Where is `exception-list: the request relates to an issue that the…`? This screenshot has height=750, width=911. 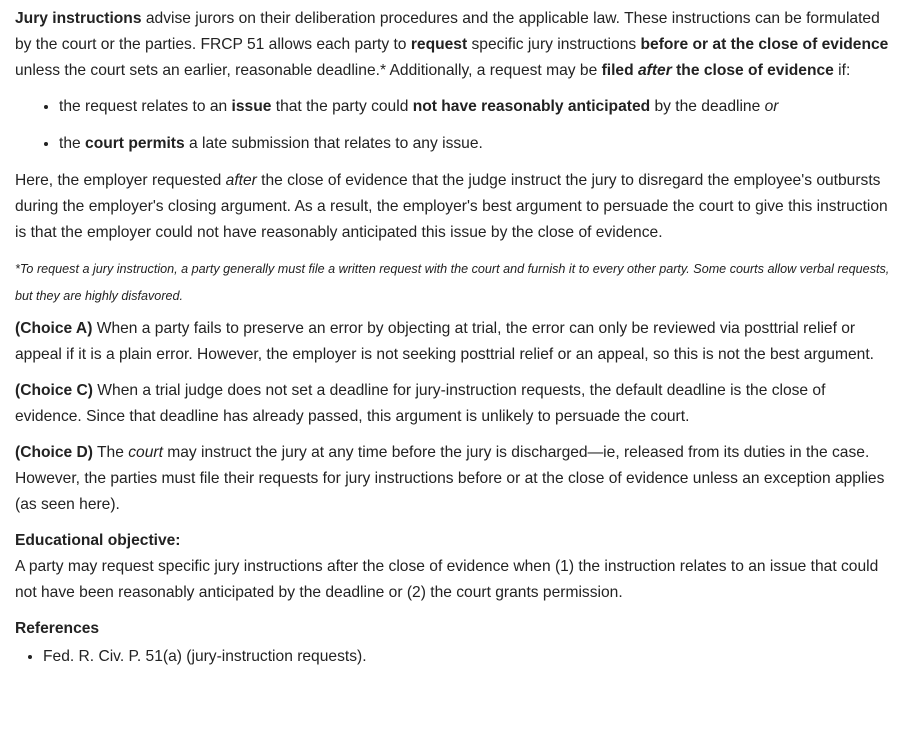 exception-list: the request relates to an issue that the… is located at coordinates (453, 125).